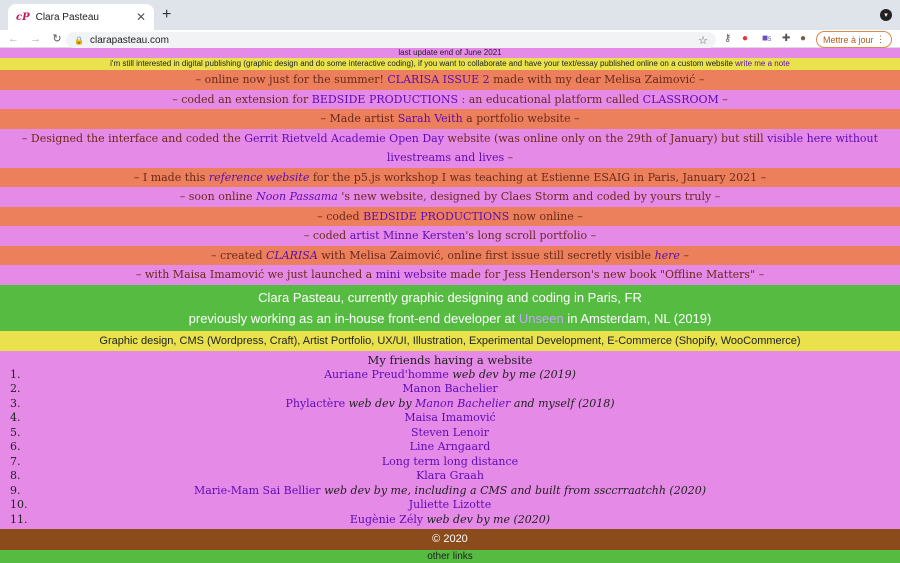  I want to click on update-button: Mettre à jour ⋮, so click(853, 39).